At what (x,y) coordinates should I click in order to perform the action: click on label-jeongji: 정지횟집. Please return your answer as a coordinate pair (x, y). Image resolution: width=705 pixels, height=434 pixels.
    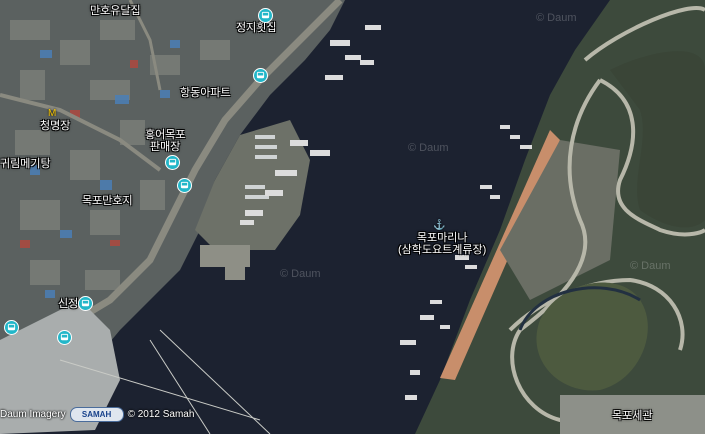
    Looking at the image, I should click on (256, 28).